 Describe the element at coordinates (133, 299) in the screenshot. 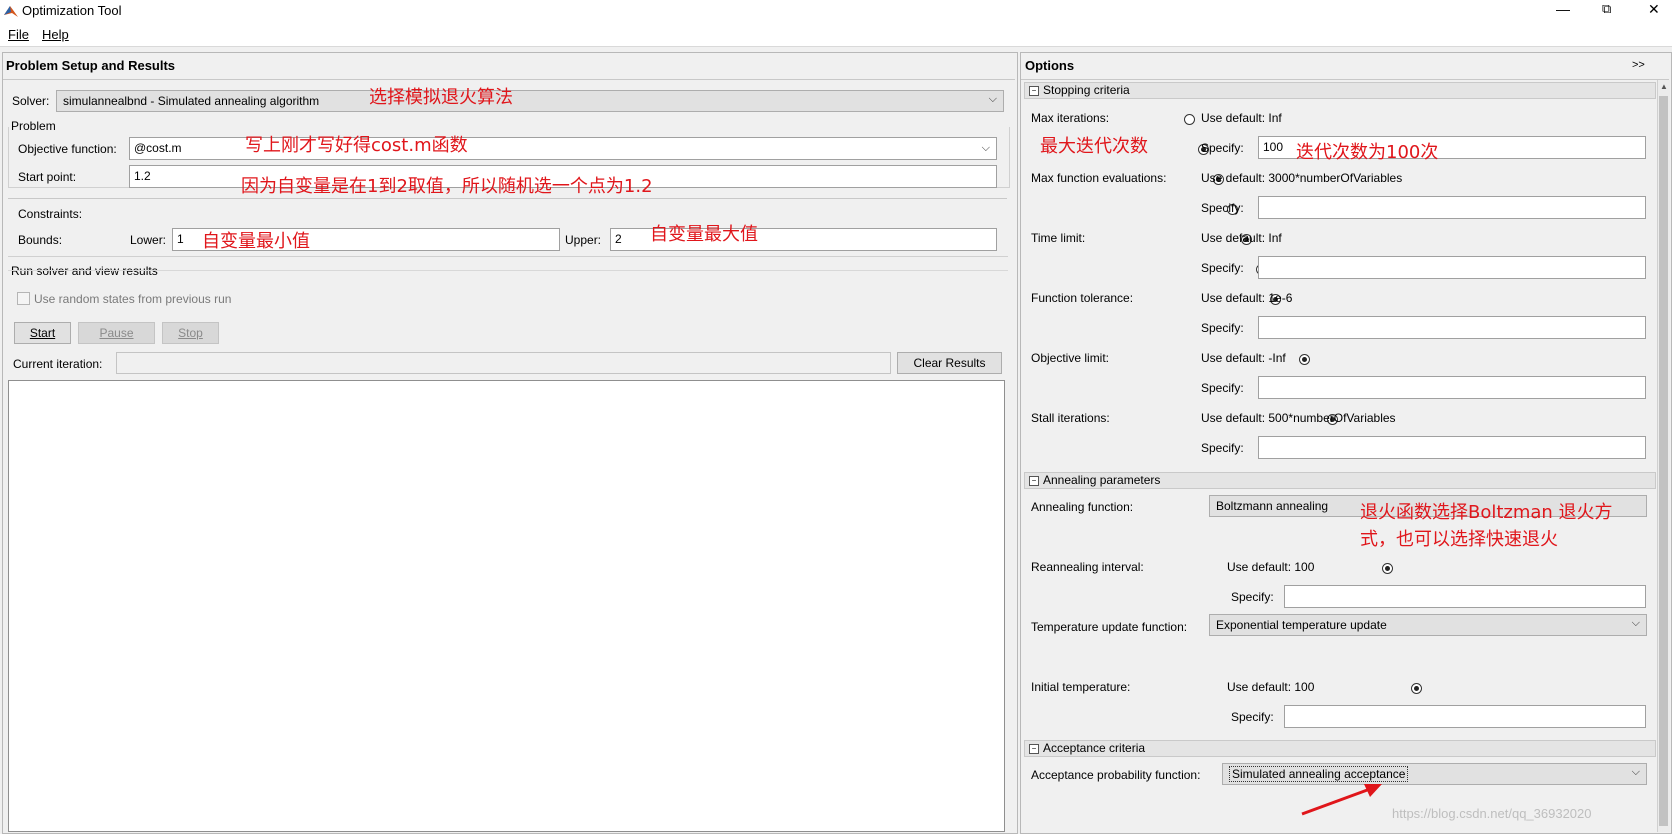

I see `random-states-label: Use random states from previous run` at that location.